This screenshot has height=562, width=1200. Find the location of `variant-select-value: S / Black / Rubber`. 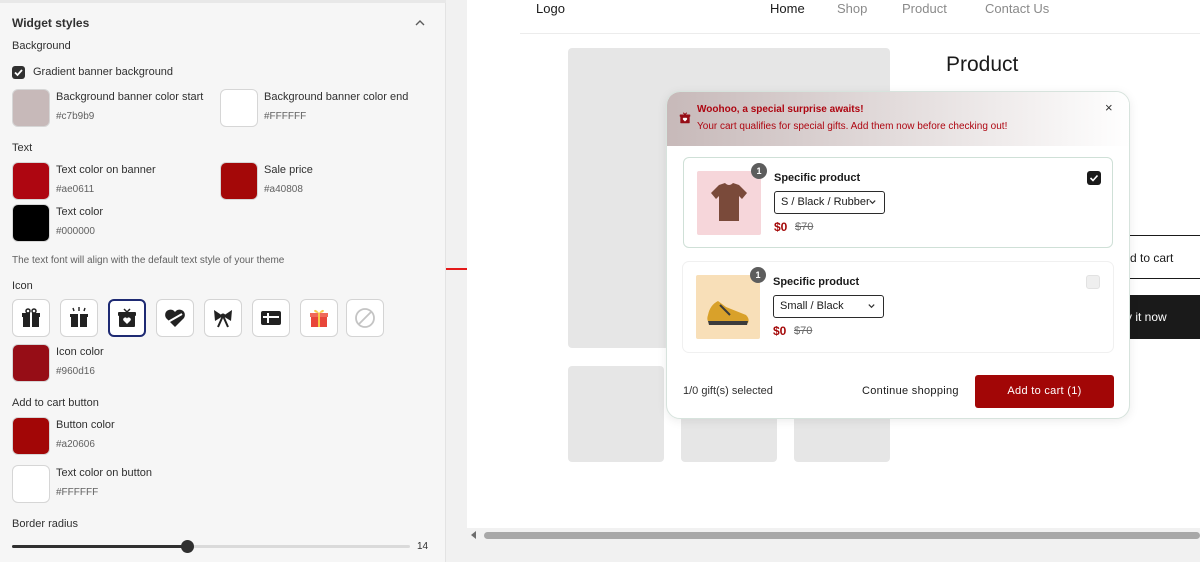

variant-select-value: S / Black / Rubber is located at coordinates (825, 202).